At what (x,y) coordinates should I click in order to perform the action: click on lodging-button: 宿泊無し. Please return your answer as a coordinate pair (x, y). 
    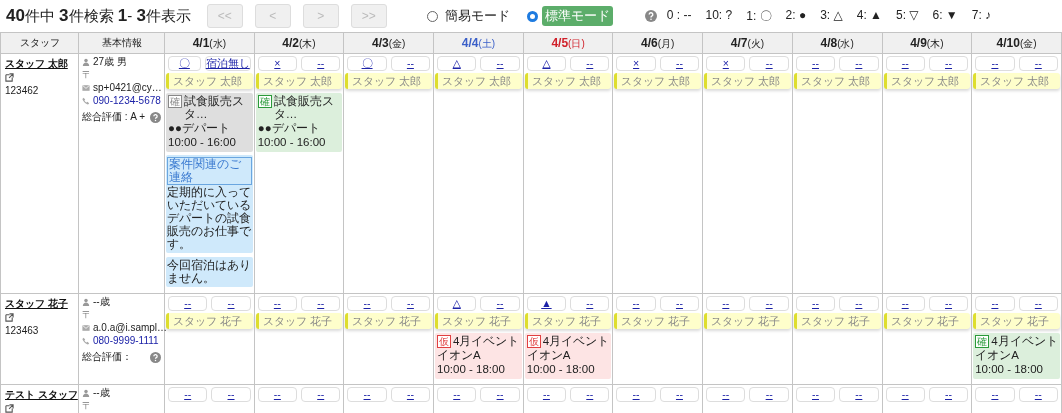
    Looking at the image, I should click on (227, 63).